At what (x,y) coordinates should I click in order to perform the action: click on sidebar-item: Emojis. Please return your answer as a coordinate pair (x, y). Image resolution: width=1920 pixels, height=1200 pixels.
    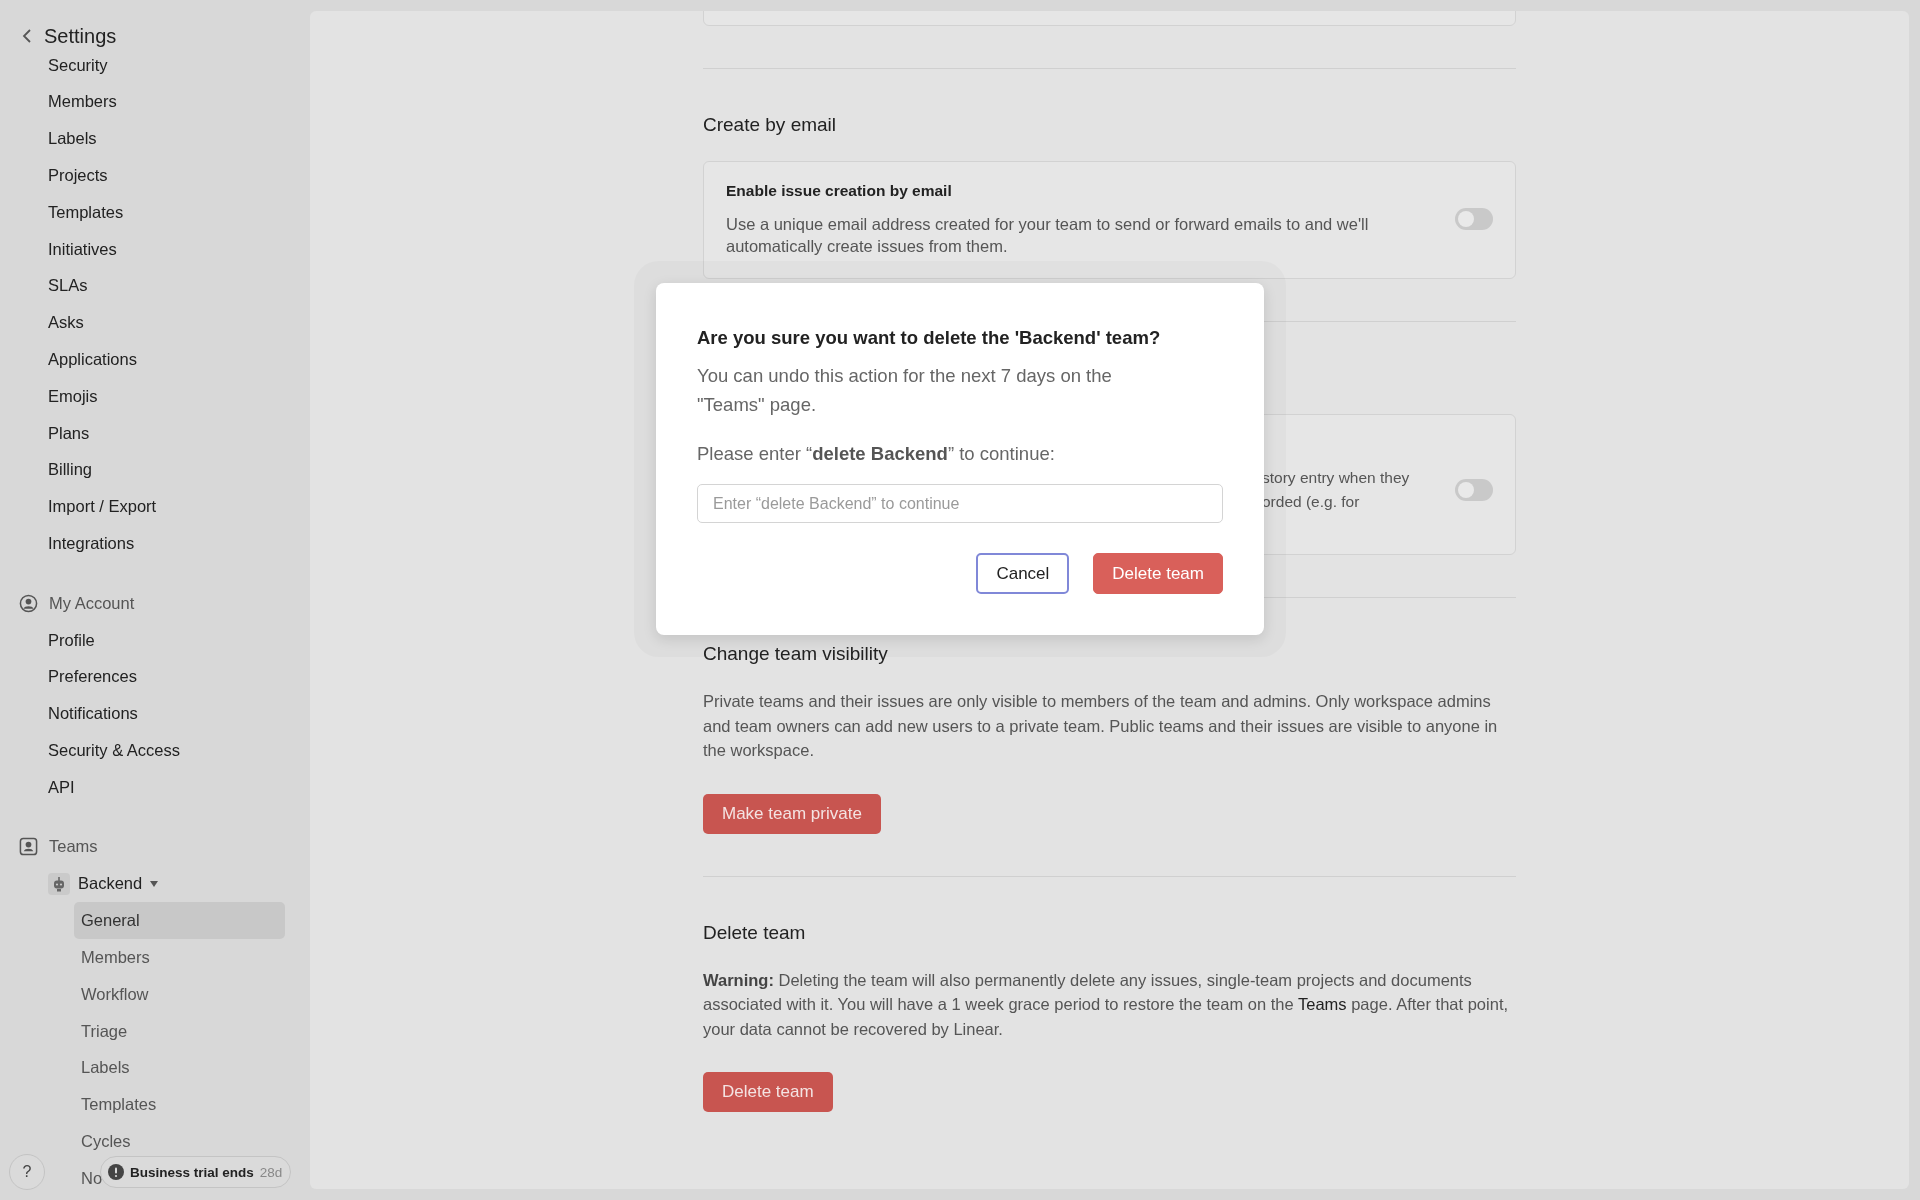
    Looking at the image, I should click on (155, 396).